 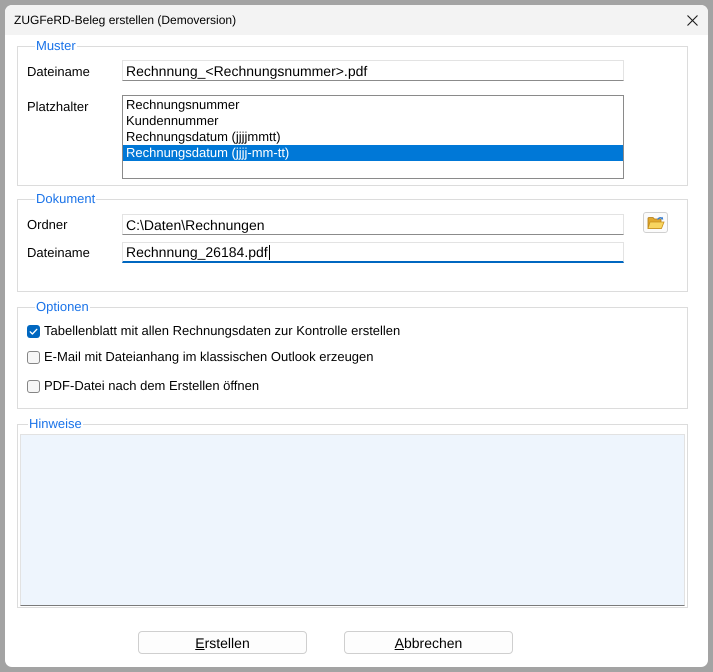 I want to click on placeholder-list: Rechnungsnummer Kundennummer Rechnungsdatum (jjjjmmtt) Rechnungsdatum (jjjj-mm-tt), so click(x=373, y=136).